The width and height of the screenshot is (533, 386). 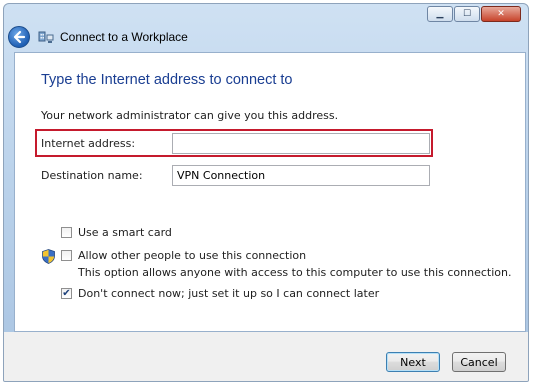 What do you see at coordinates (124, 37) in the screenshot?
I see `window-title: Connect to a Workplace` at bounding box center [124, 37].